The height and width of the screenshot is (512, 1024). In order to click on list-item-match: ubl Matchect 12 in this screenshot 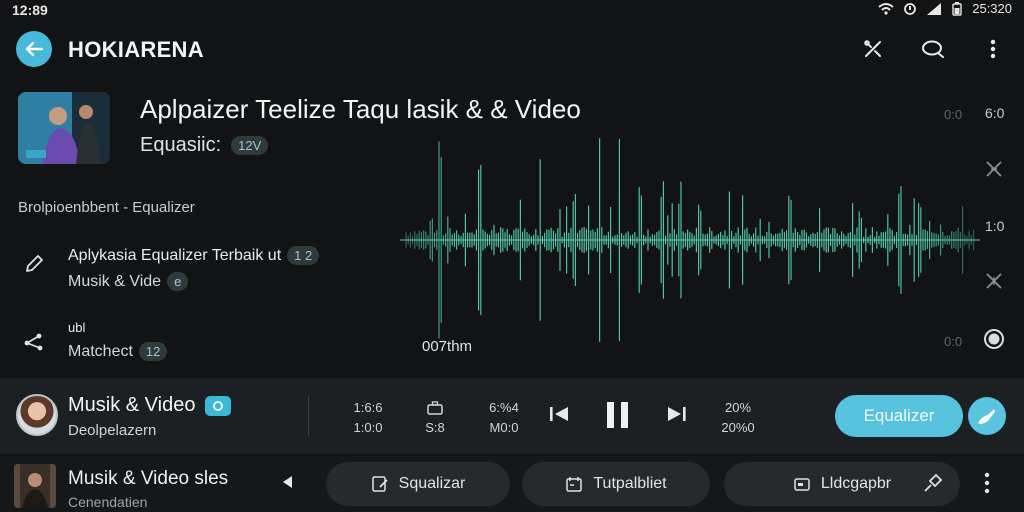, I will do `click(190, 343)`.